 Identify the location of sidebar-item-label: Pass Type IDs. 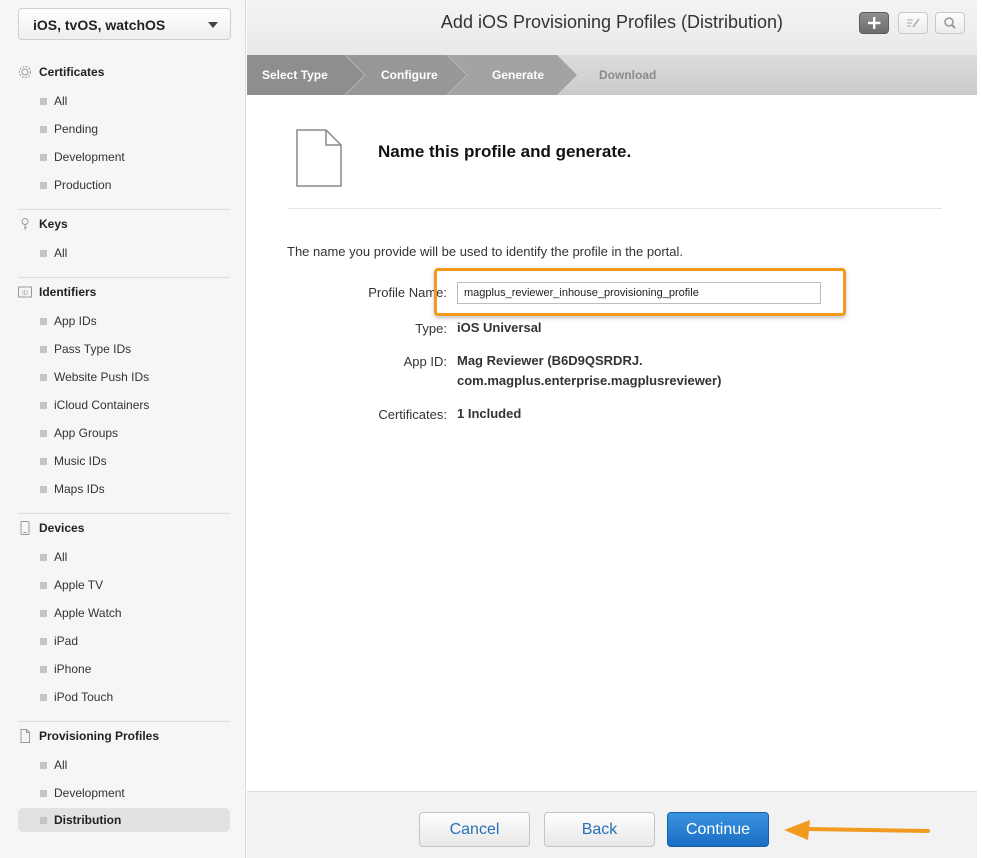
(93, 349).